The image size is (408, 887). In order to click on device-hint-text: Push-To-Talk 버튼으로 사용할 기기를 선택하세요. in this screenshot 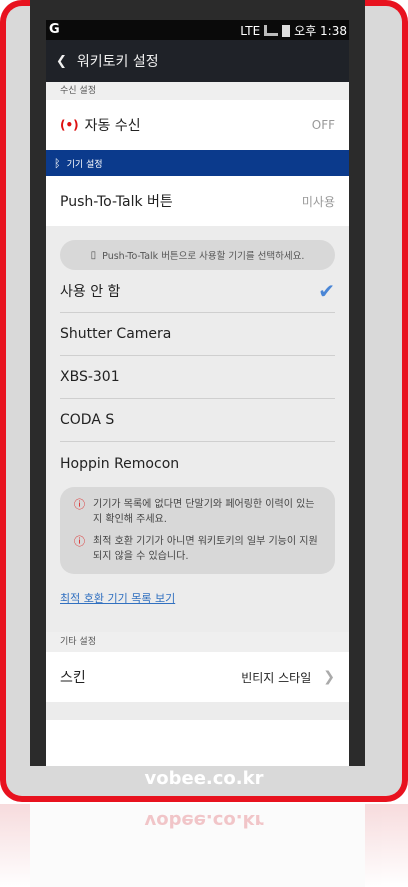, I will do `click(203, 256)`.